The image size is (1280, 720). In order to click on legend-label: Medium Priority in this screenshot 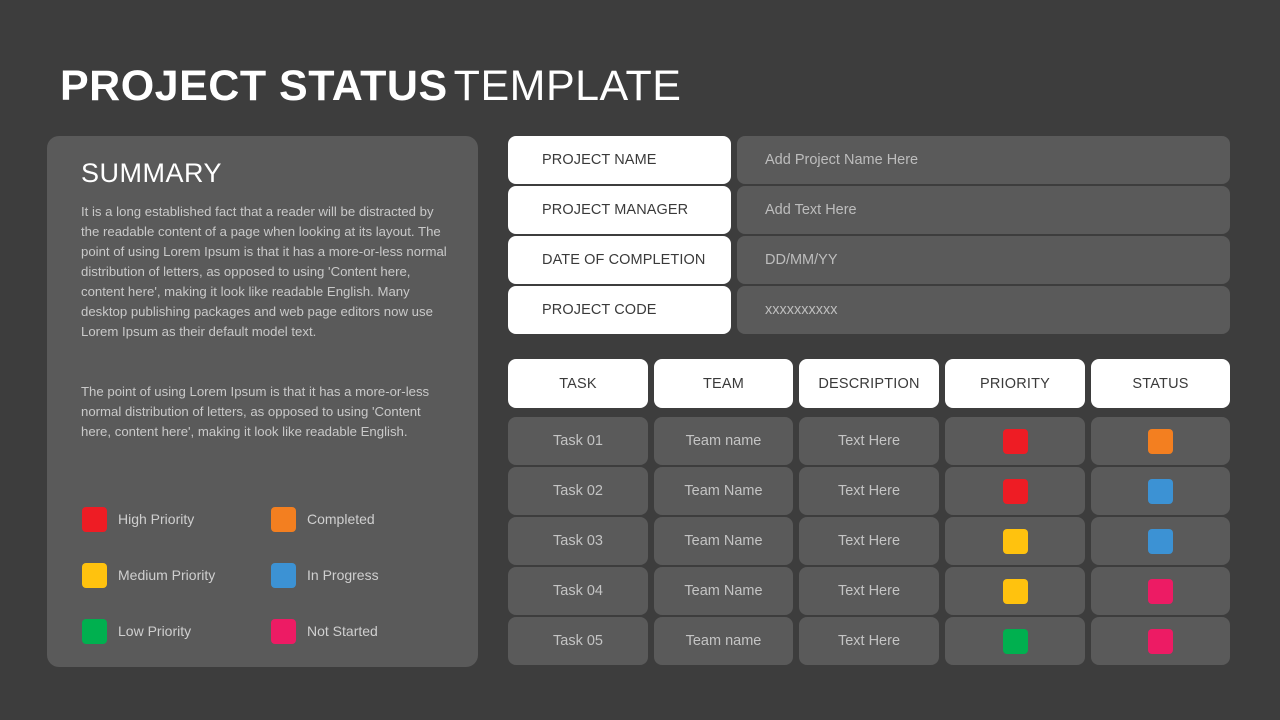, I will do `click(167, 575)`.